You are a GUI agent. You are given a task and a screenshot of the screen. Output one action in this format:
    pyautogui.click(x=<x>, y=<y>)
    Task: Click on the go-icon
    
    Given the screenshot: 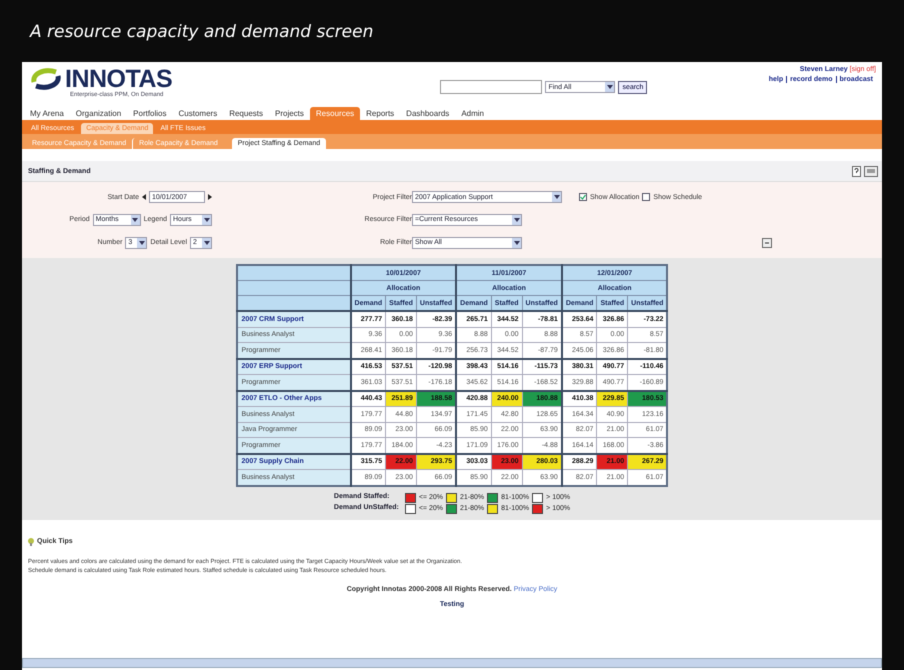 What is the action you would take?
    pyautogui.click(x=767, y=243)
    